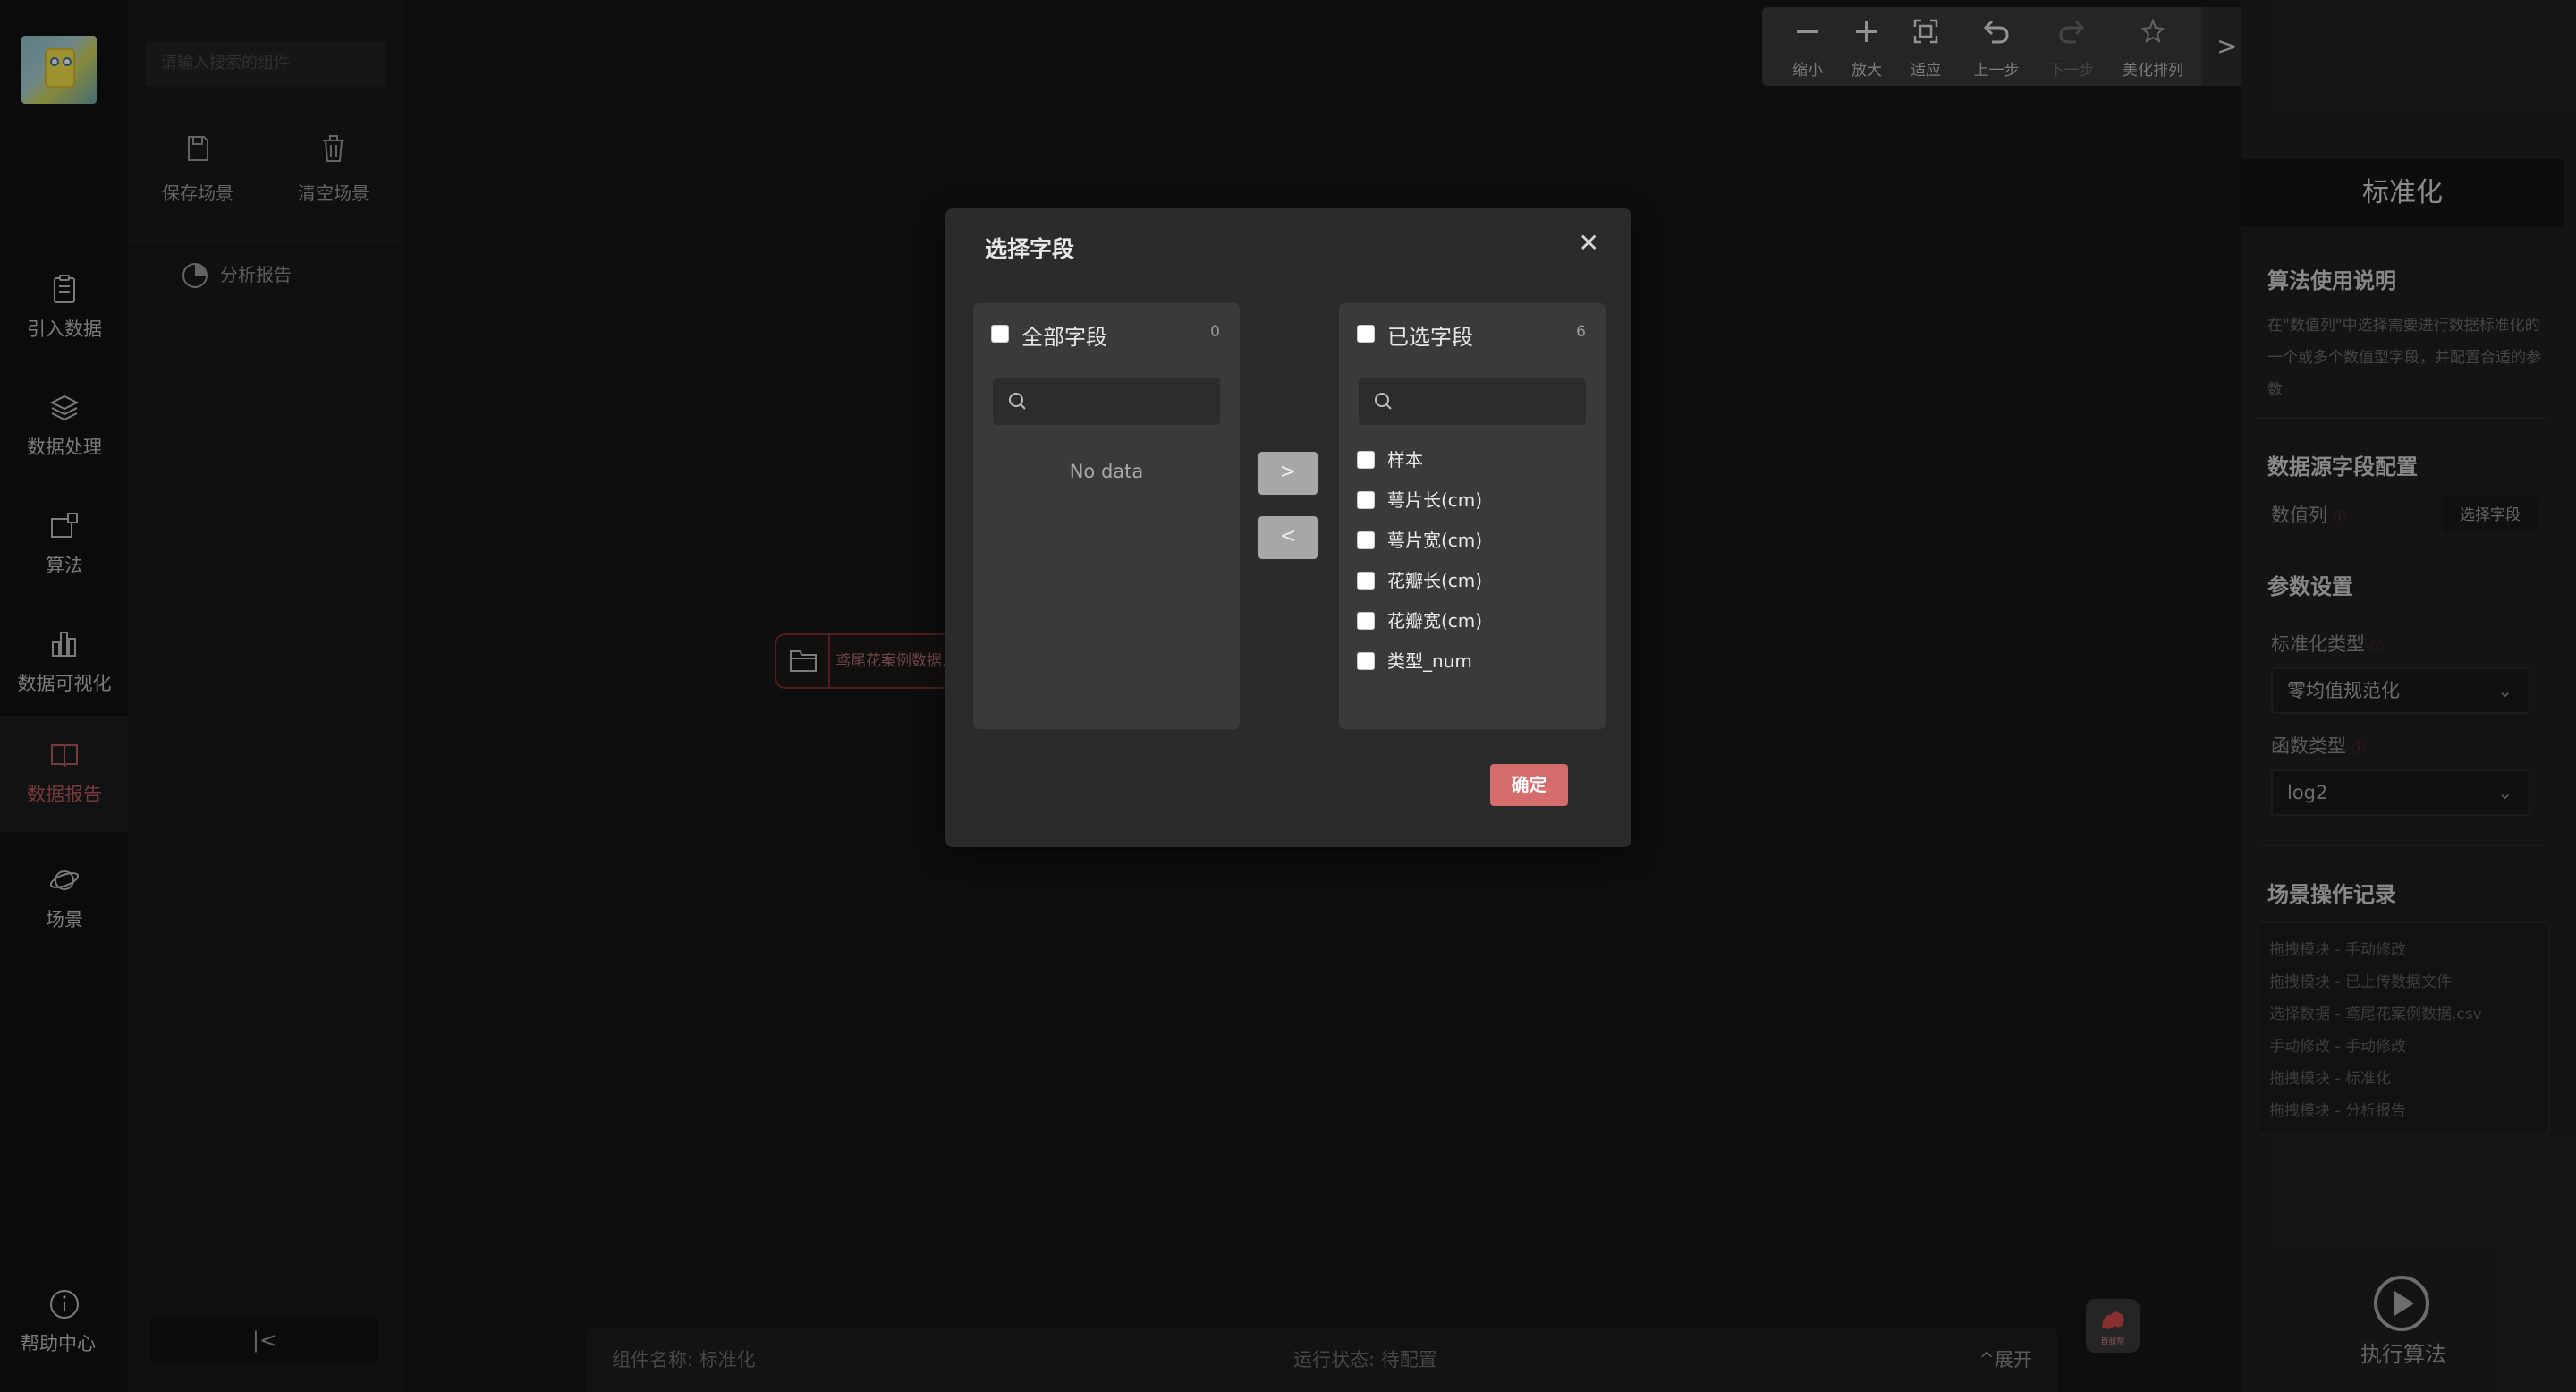 This screenshot has width=2576, height=1392. I want to click on selected-fields-title: 已选字段, so click(1430, 337).